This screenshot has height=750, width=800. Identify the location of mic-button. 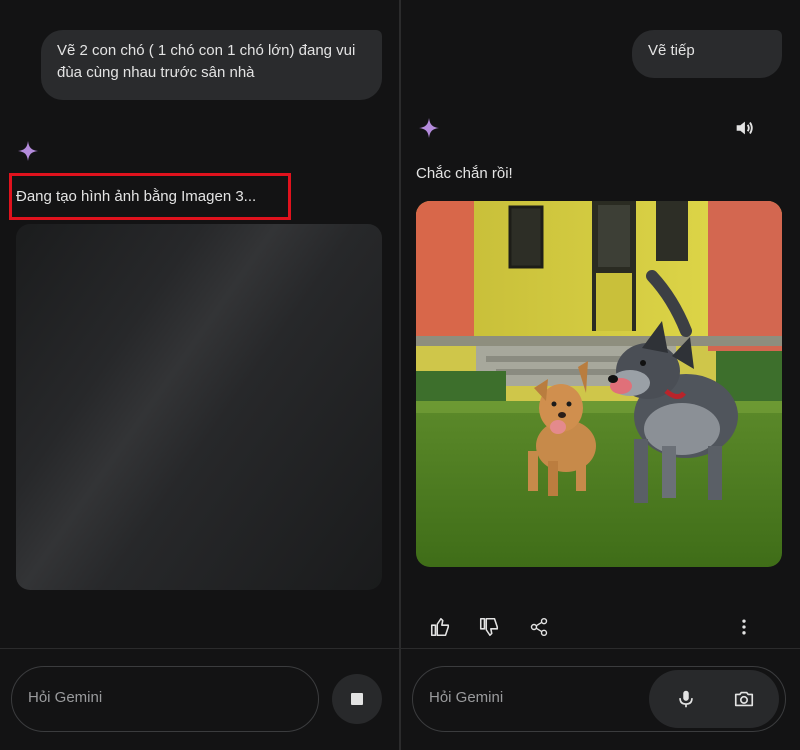
(686, 699).